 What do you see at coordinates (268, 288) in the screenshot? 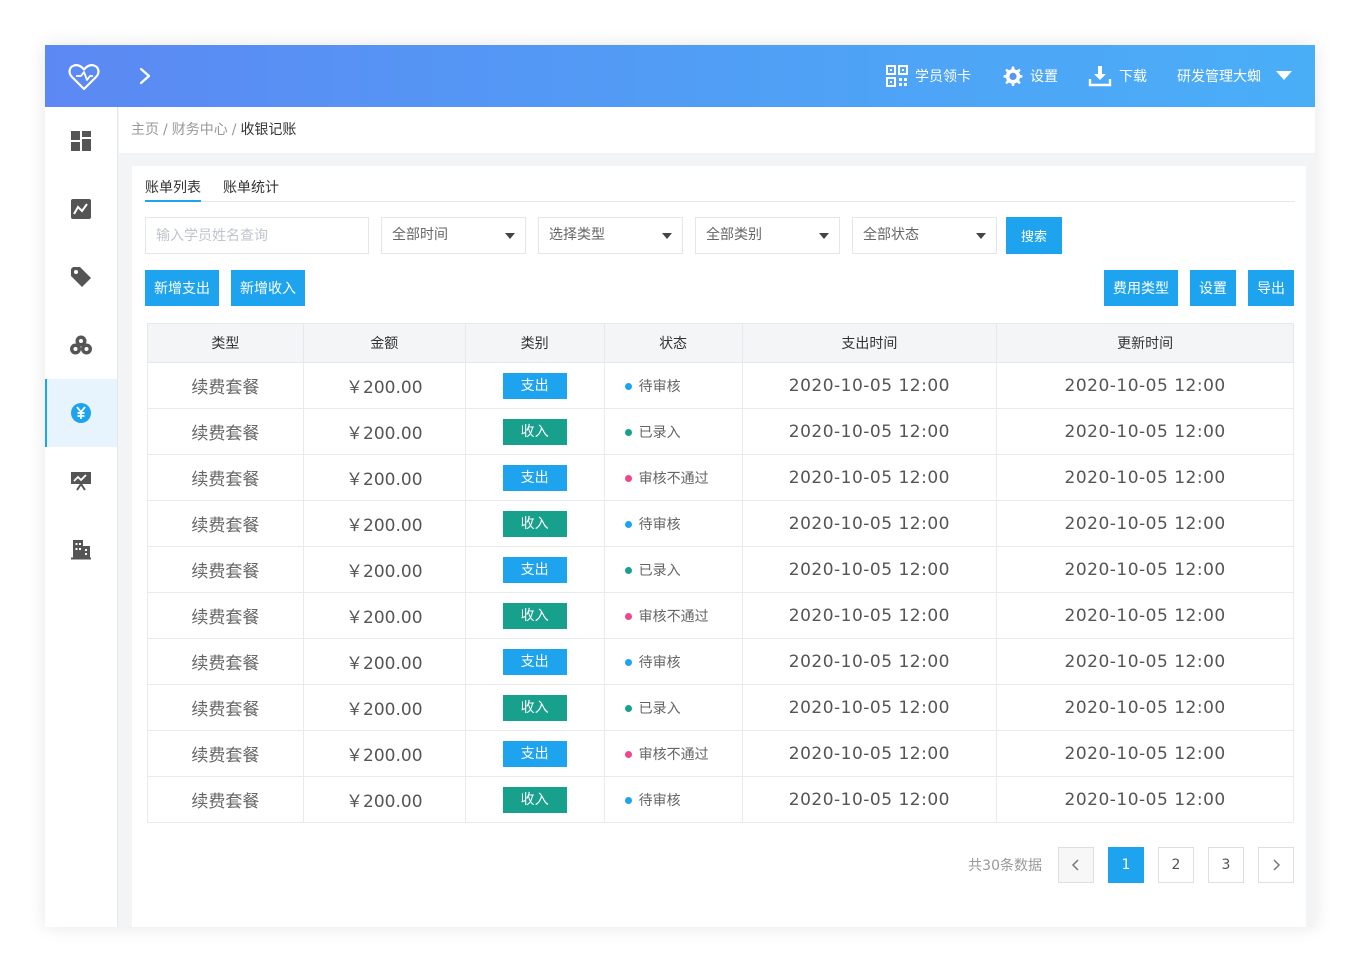
I see `add-income-button: 新增收入` at bounding box center [268, 288].